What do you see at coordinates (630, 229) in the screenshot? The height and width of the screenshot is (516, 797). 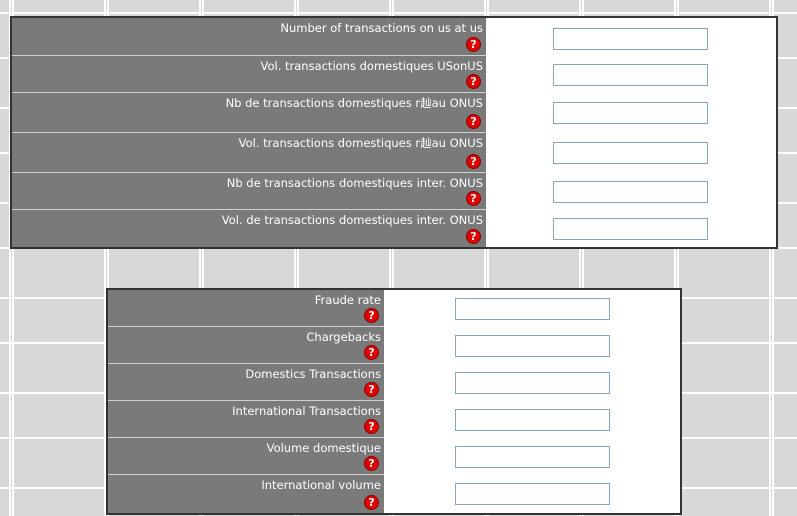 I see `vol-transactions-inter-onus-input` at bounding box center [630, 229].